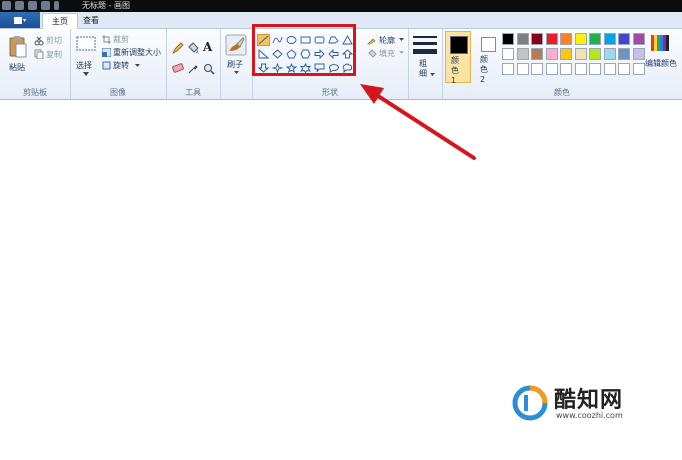  Describe the element at coordinates (6, 5) in the screenshot. I see `app-icon` at that location.